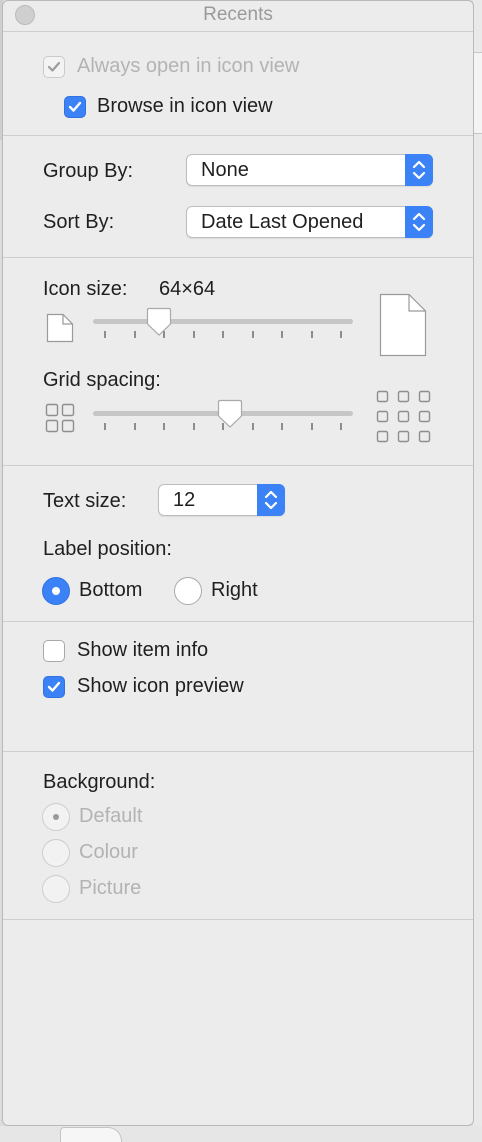 The image size is (482, 1142). What do you see at coordinates (185, 106) in the screenshot?
I see `browse-icon-view-label: Browse in icon view` at bounding box center [185, 106].